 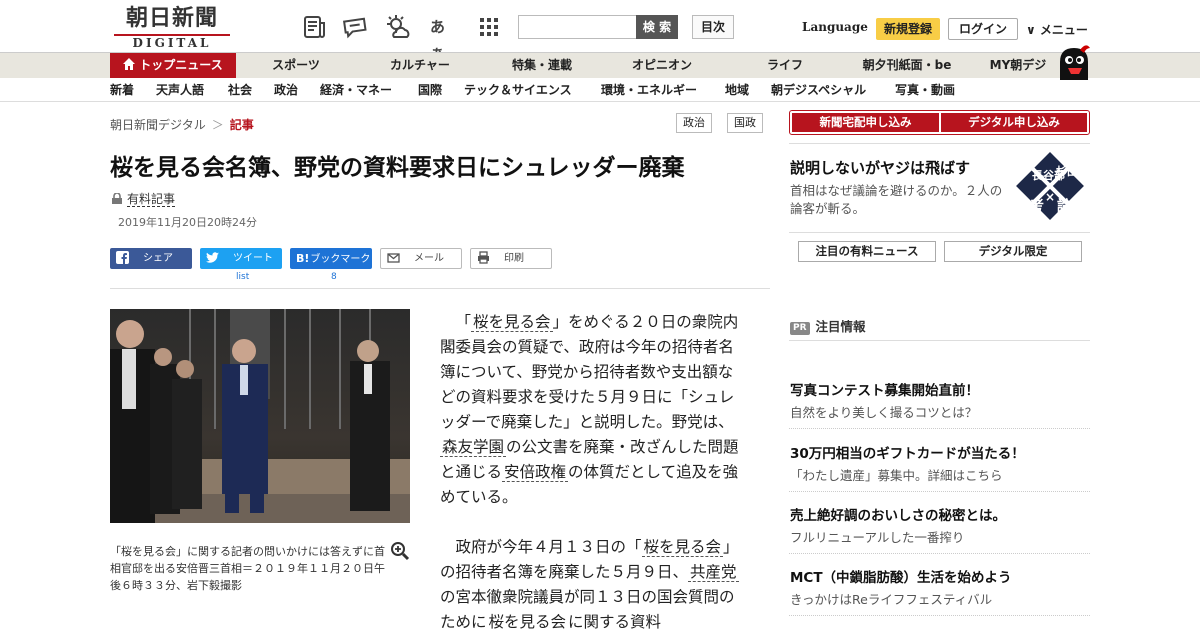 What do you see at coordinates (212, 257) in the screenshot?
I see `twitter-icon` at bounding box center [212, 257].